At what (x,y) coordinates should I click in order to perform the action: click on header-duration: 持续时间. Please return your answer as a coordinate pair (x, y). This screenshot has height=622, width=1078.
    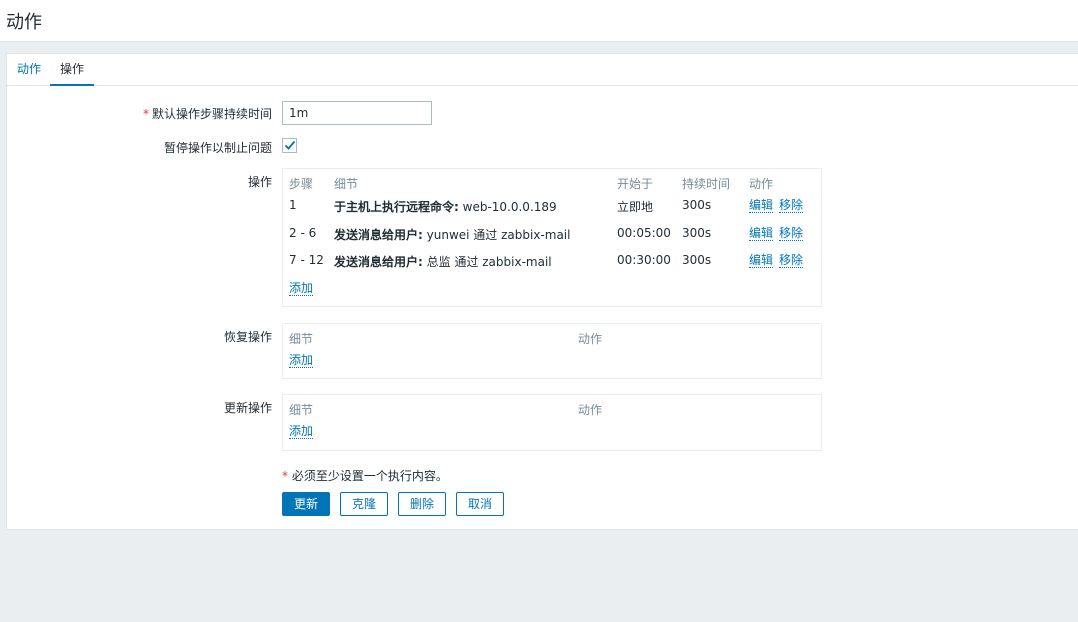
    Looking at the image, I should click on (706, 184).